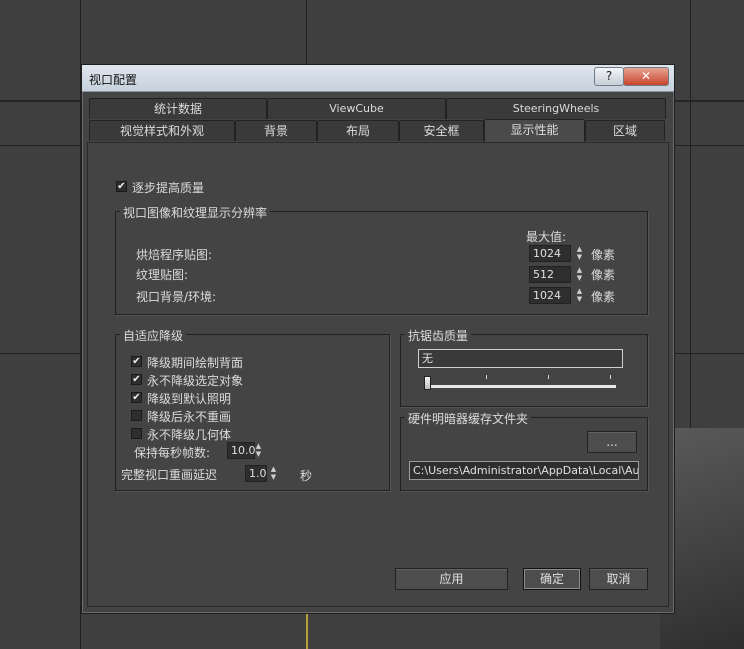 The image size is (744, 649). What do you see at coordinates (256, 473) in the screenshot?
I see `redraw-delay-spinner: 1.0` at bounding box center [256, 473].